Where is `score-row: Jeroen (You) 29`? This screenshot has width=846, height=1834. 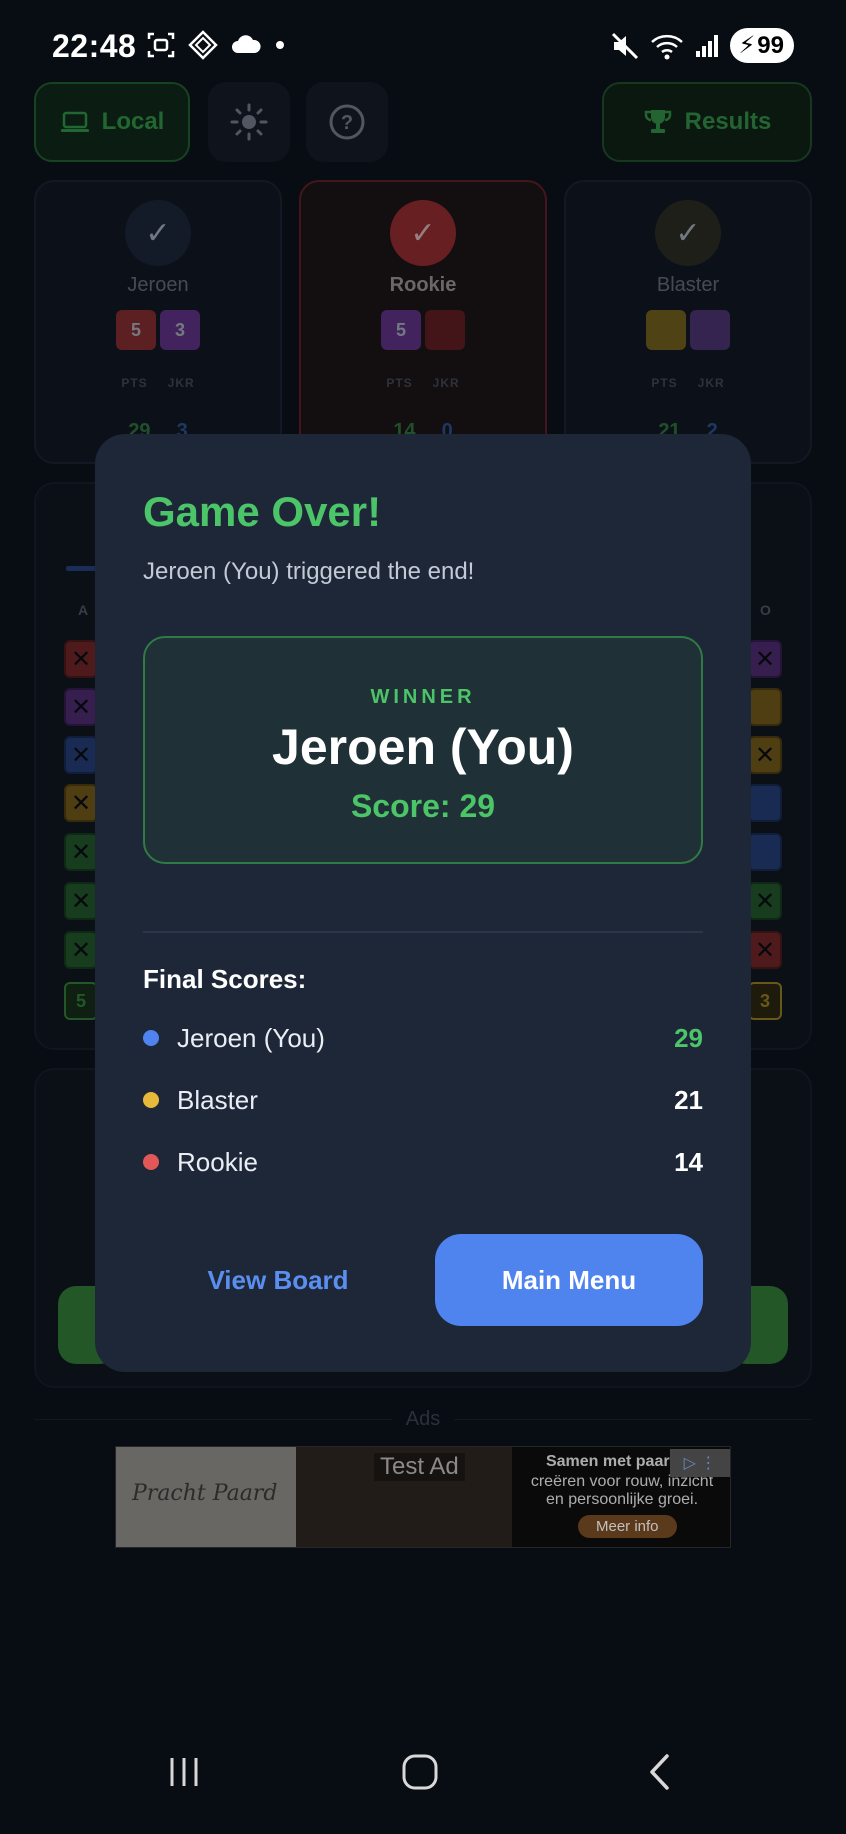
score-row: Jeroen (You) 29 is located at coordinates (423, 1038).